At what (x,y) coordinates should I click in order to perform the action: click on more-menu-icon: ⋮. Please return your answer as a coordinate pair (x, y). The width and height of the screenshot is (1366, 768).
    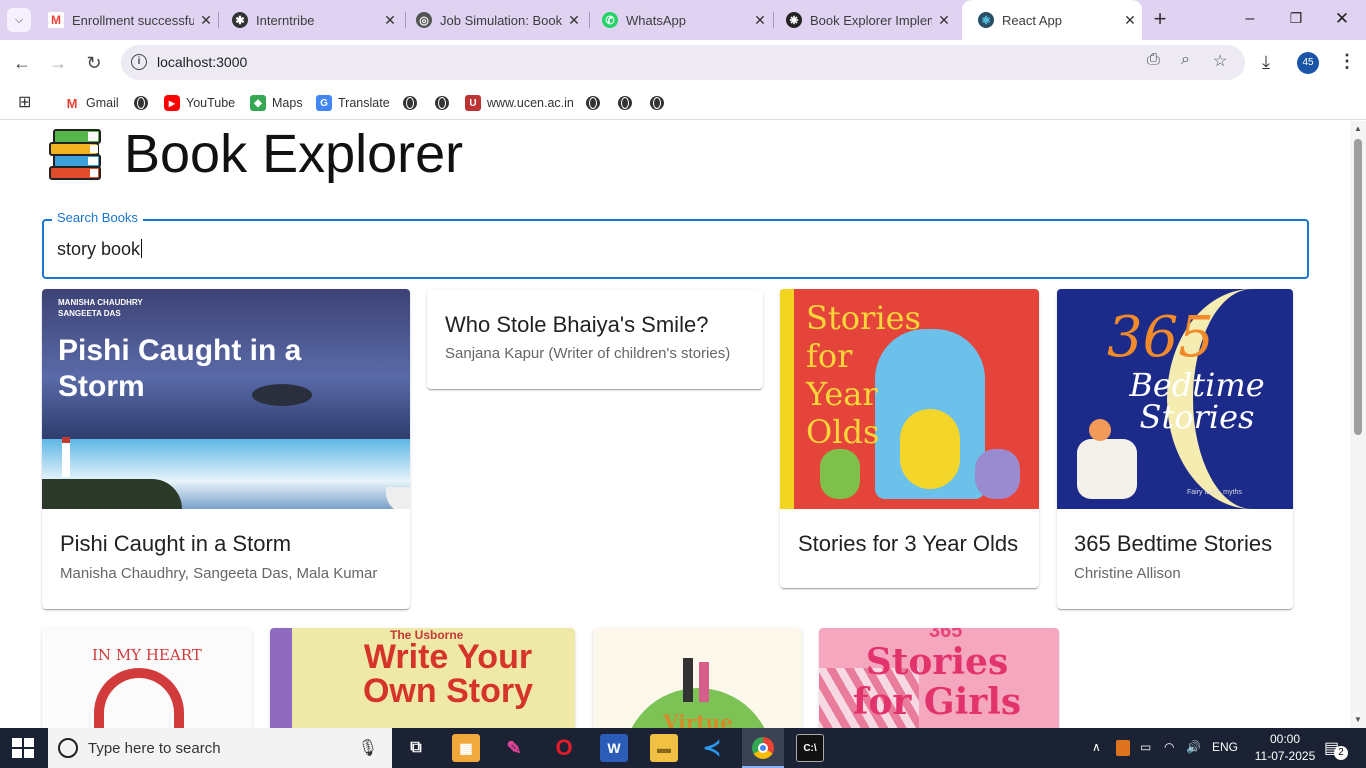
    Looking at the image, I should click on (1347, 61).